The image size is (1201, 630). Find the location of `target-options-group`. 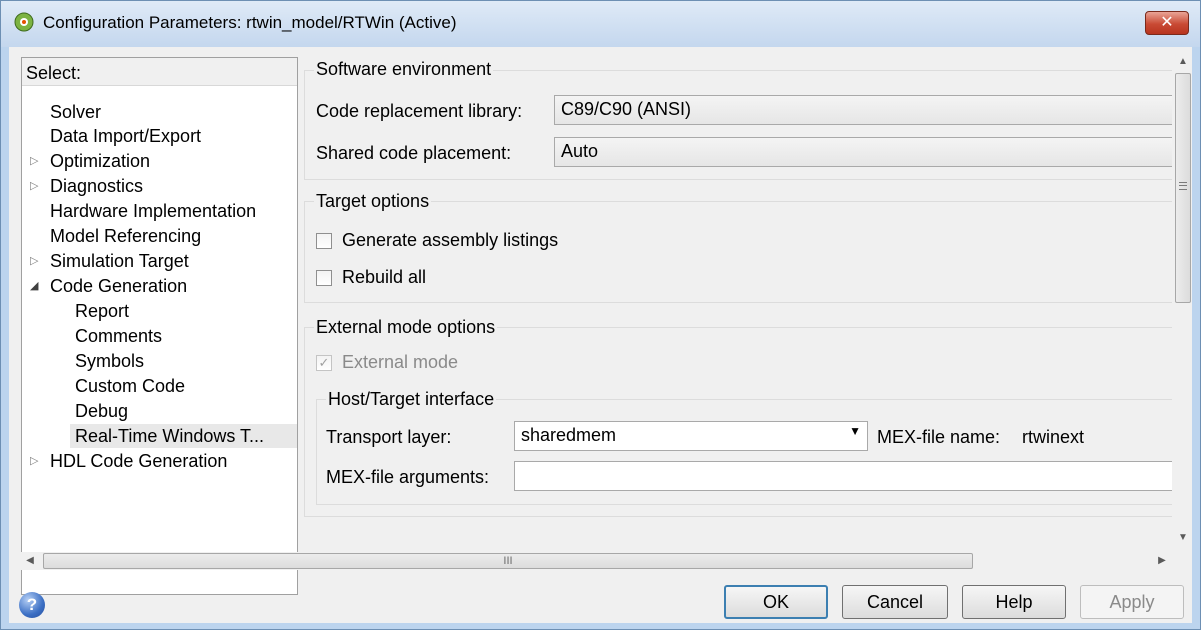

target-options-group is located at coordinates (738, 252).